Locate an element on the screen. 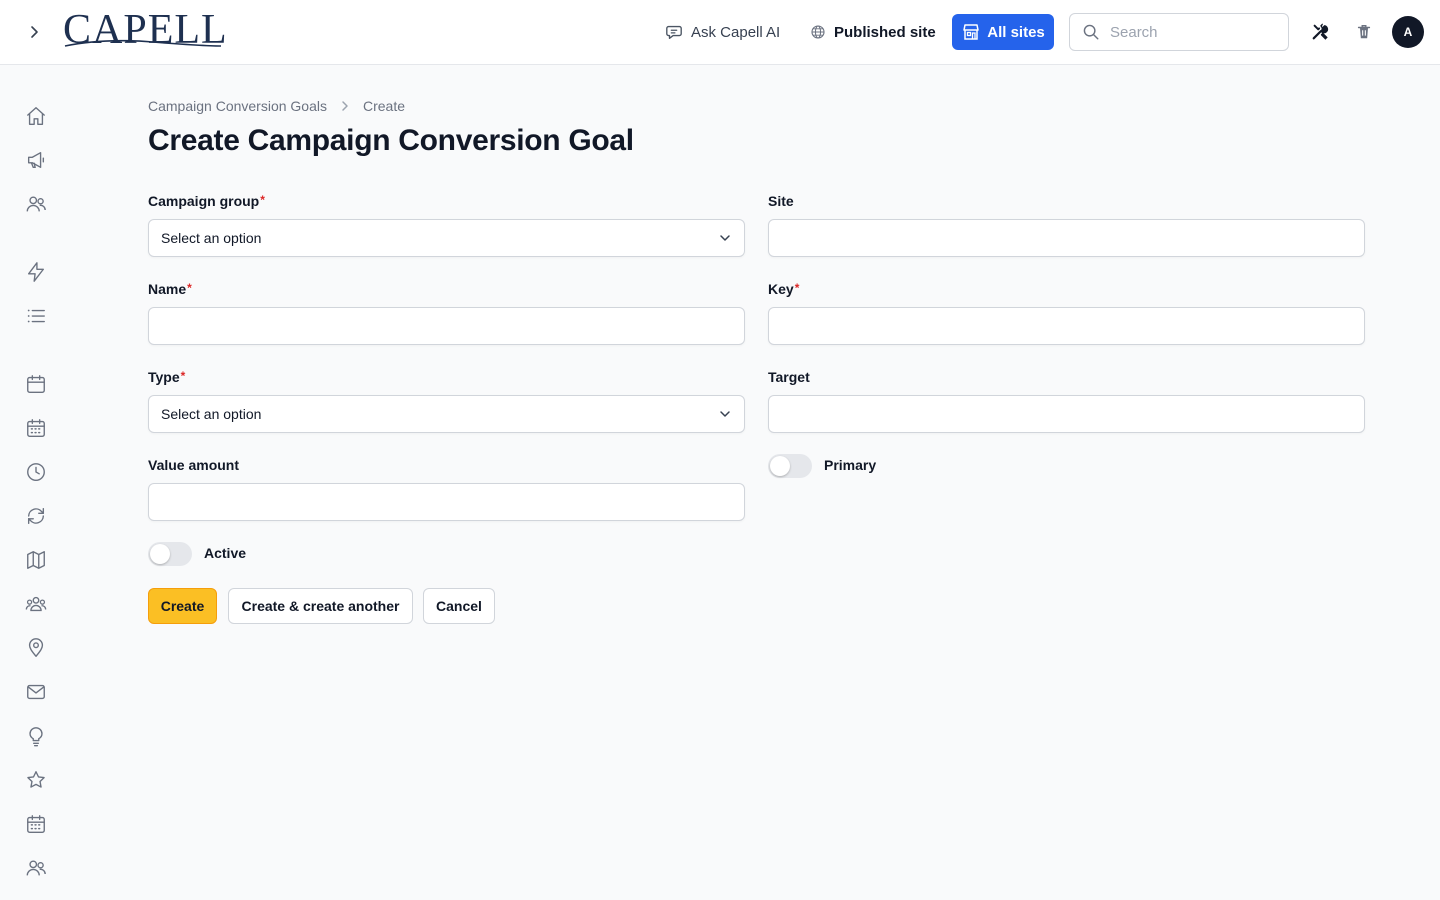  target-label: Target is located at coordinates (789, 377).